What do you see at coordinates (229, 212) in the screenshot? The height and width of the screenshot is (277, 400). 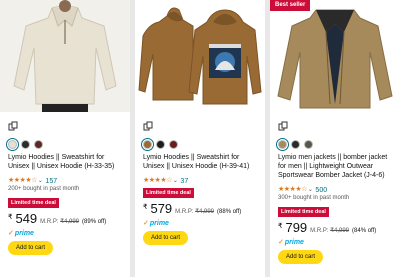 I see `discount: (88% off)` at bounding box center [229, 212].